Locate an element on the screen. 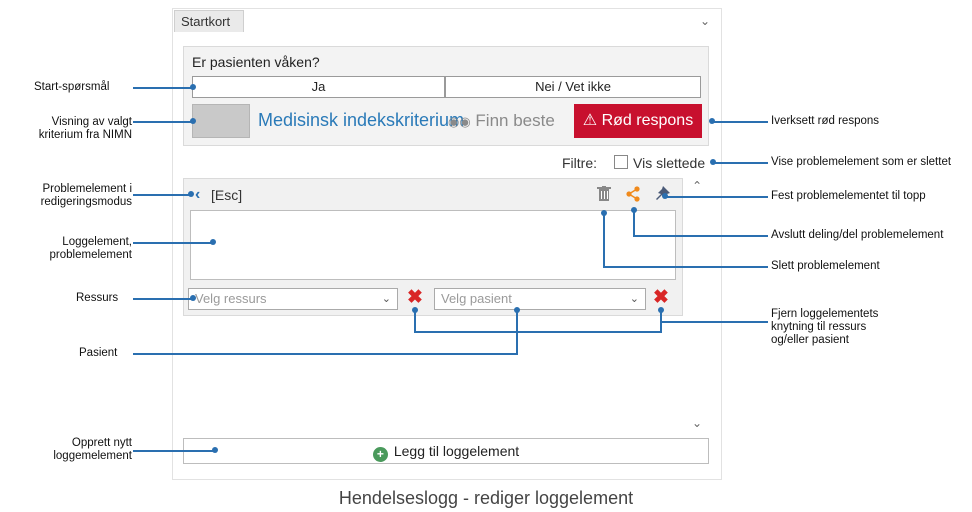  annotation-avslutt: Avslutt deling/del problemelement is located at coordinates (857, 235).